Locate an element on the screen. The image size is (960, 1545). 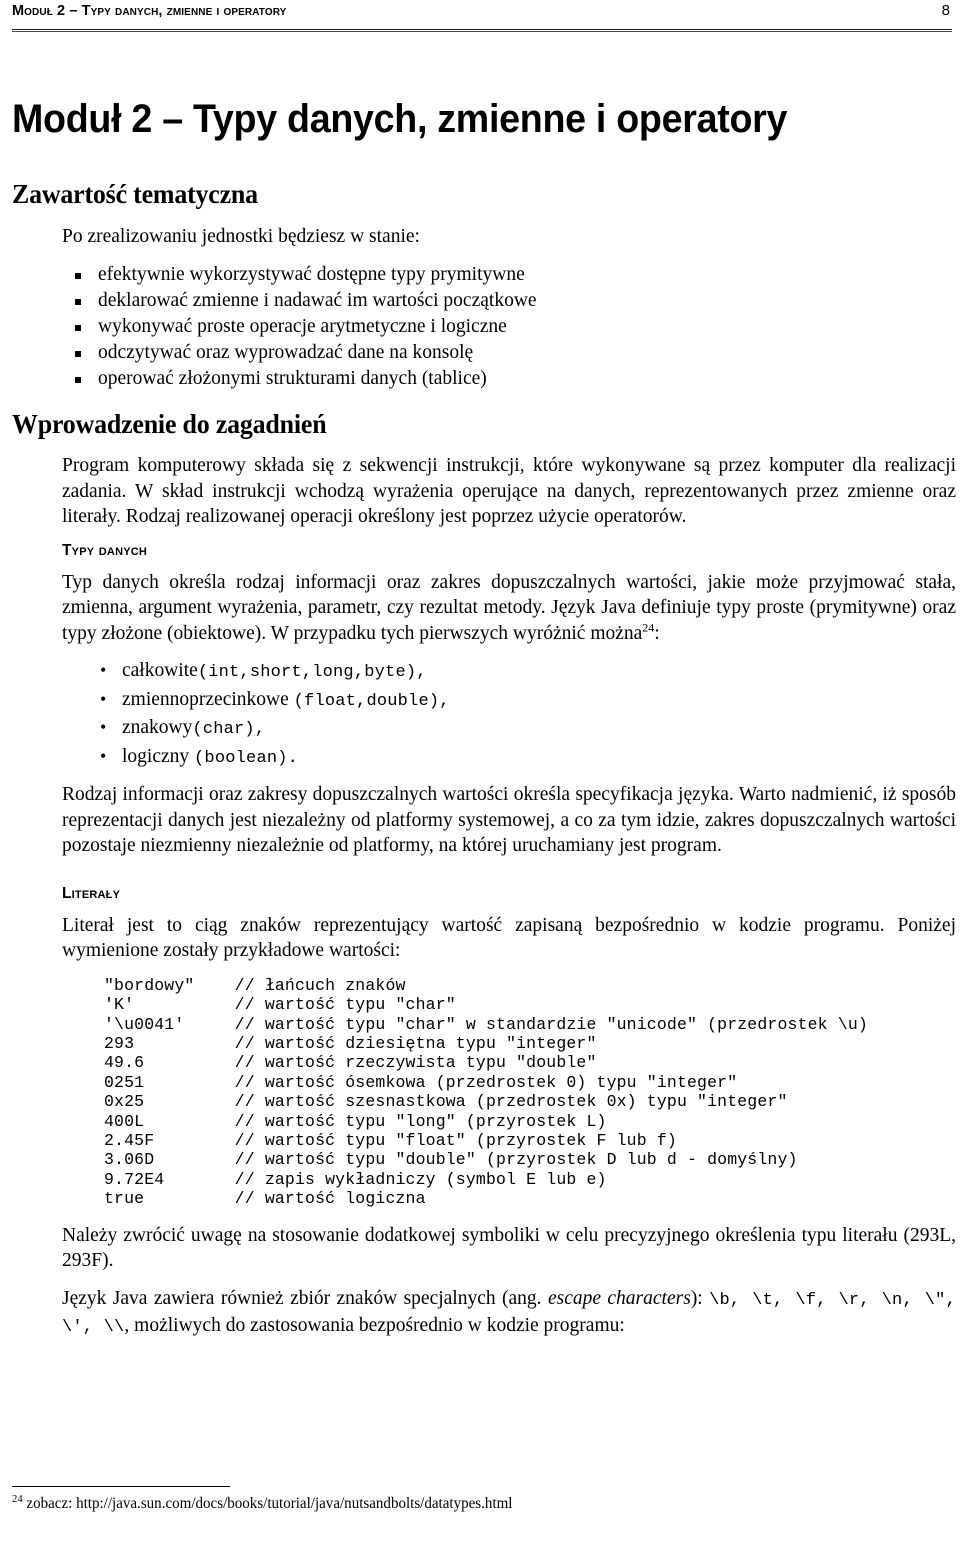
header-page-number: 8 is located at coordinates (945, 10).